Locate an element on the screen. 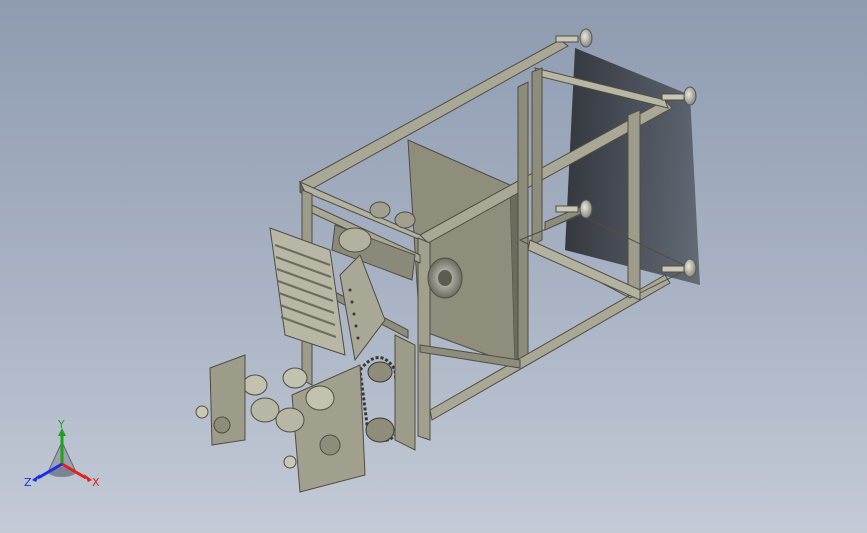  x-axis-label: X is located at coordinates (96, 482).